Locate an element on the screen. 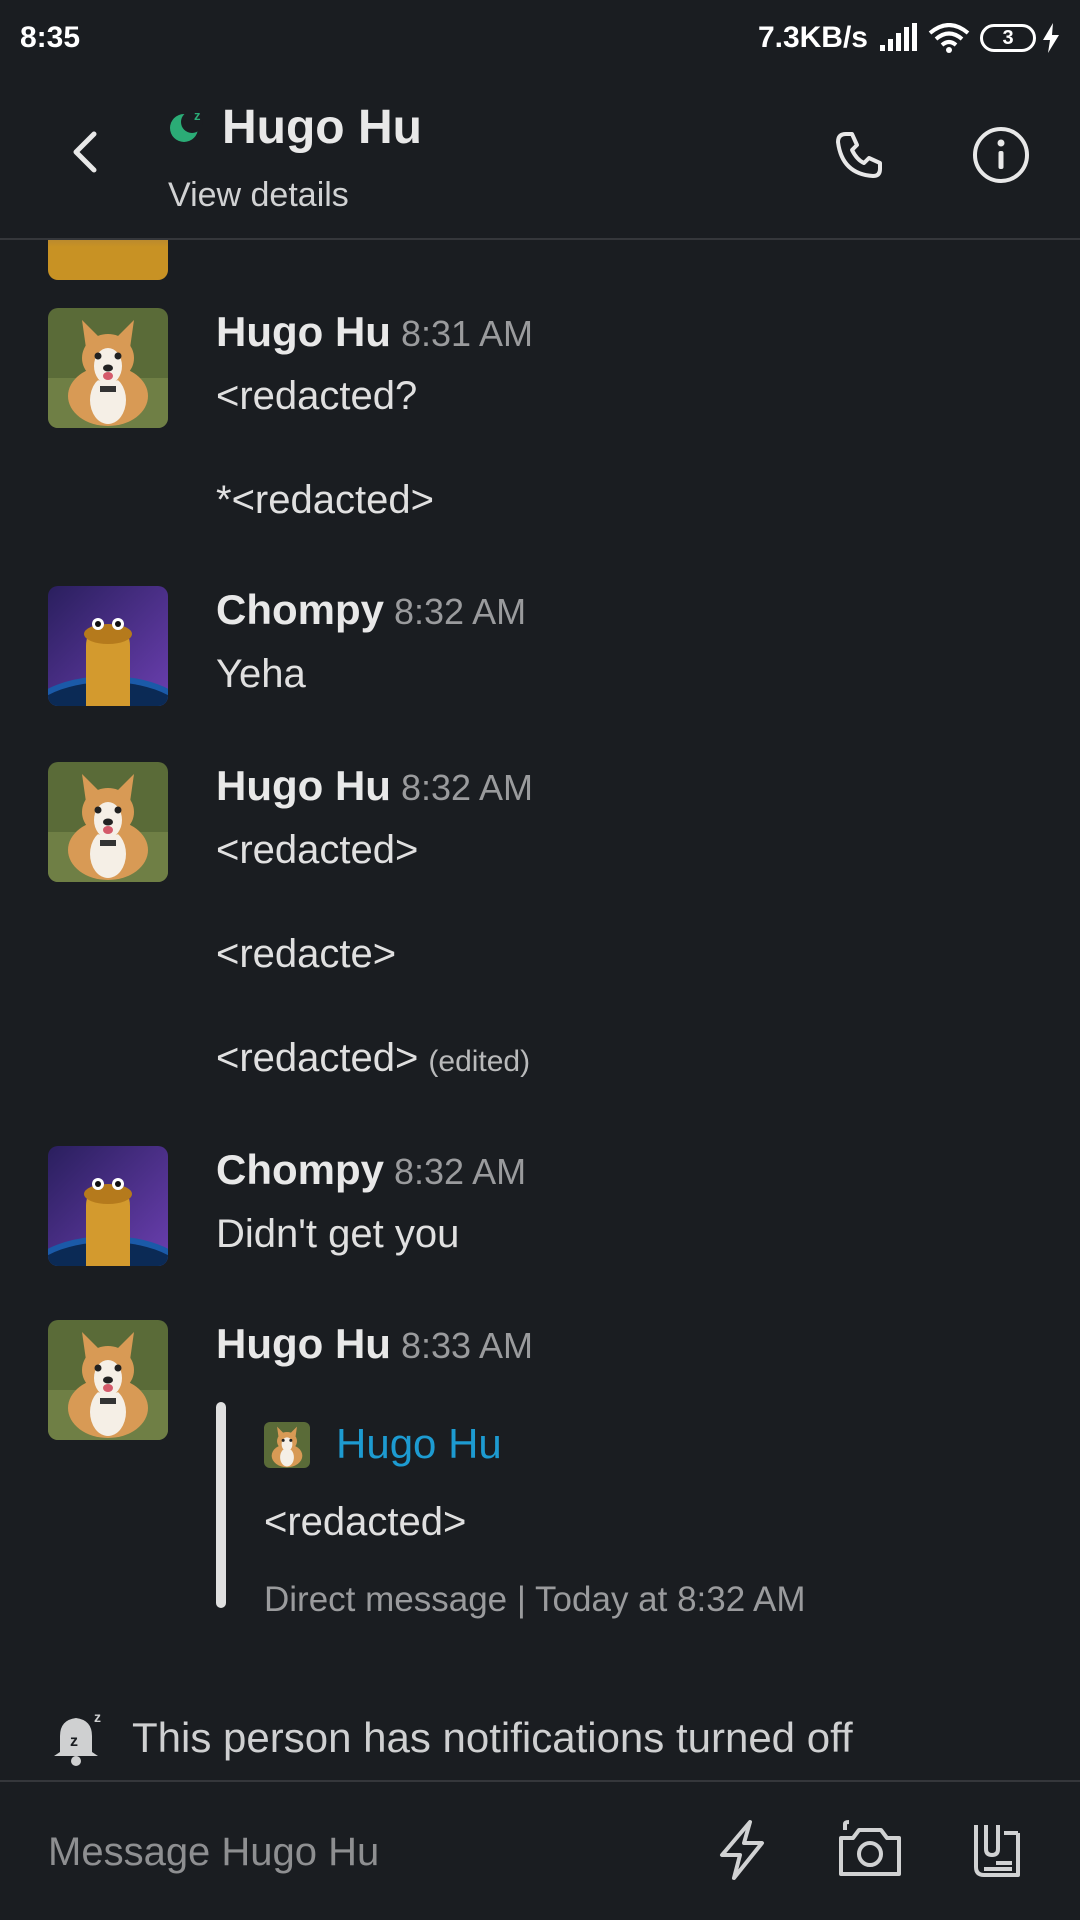 The width and height of the screenshot is (1080, 1920). message-text: <redacted? is located at coordinates (317, 396).